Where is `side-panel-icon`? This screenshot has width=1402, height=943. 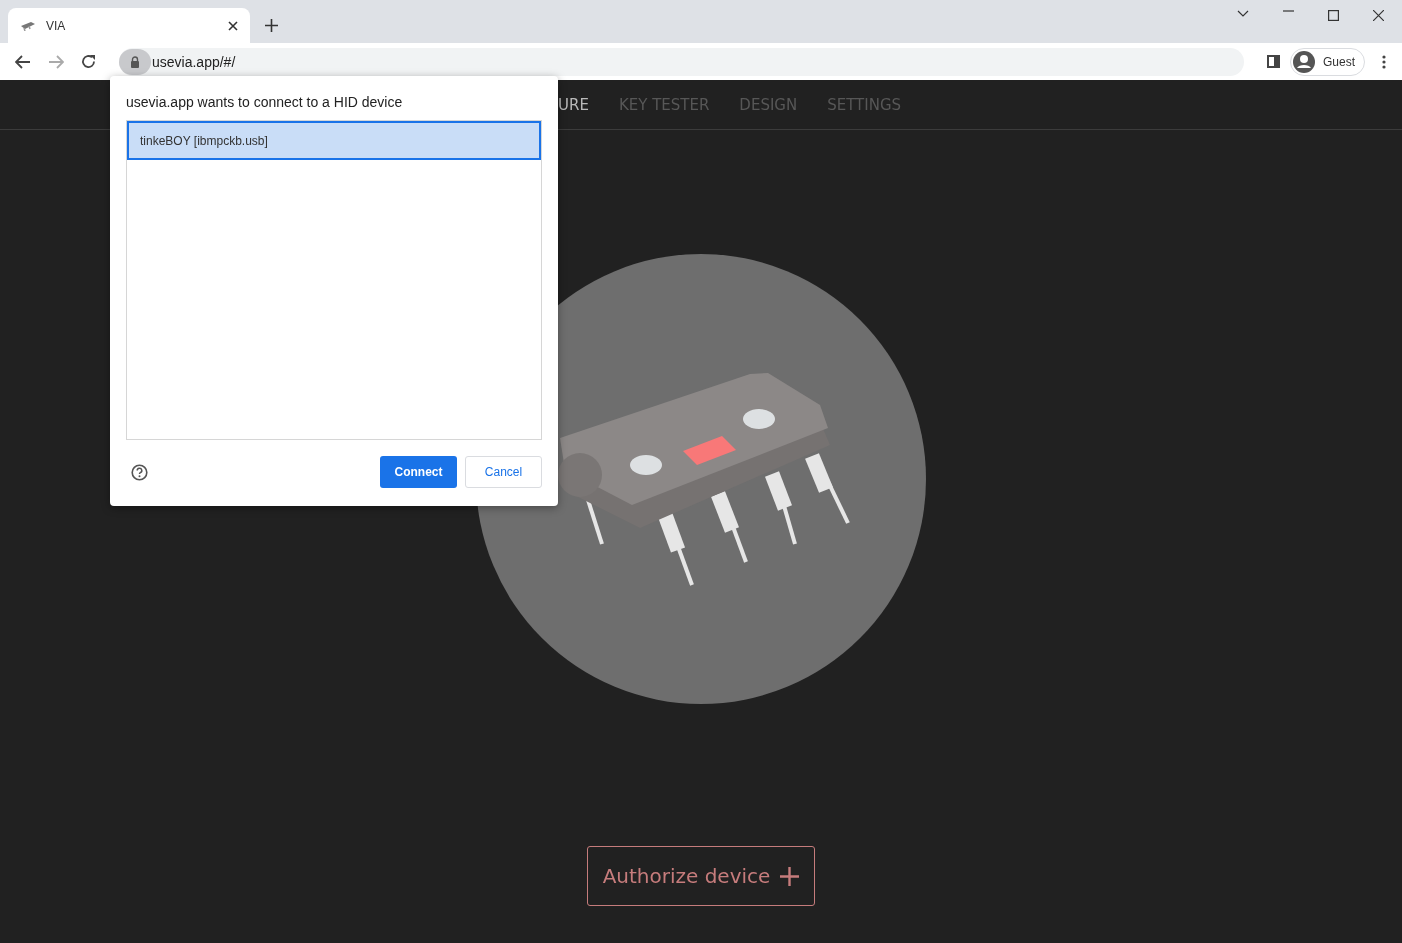 side-panel-icon is located at coordinates (1273, 61).